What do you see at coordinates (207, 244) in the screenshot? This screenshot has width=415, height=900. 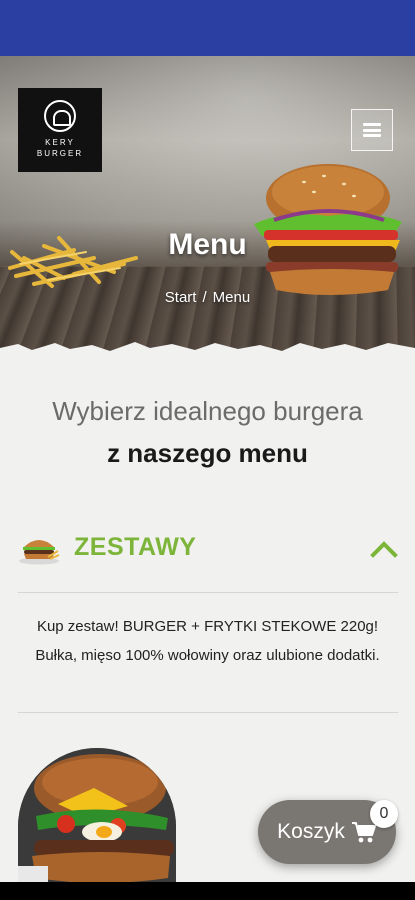 I see `page-title: Menu` at bounding box center [207, 244].